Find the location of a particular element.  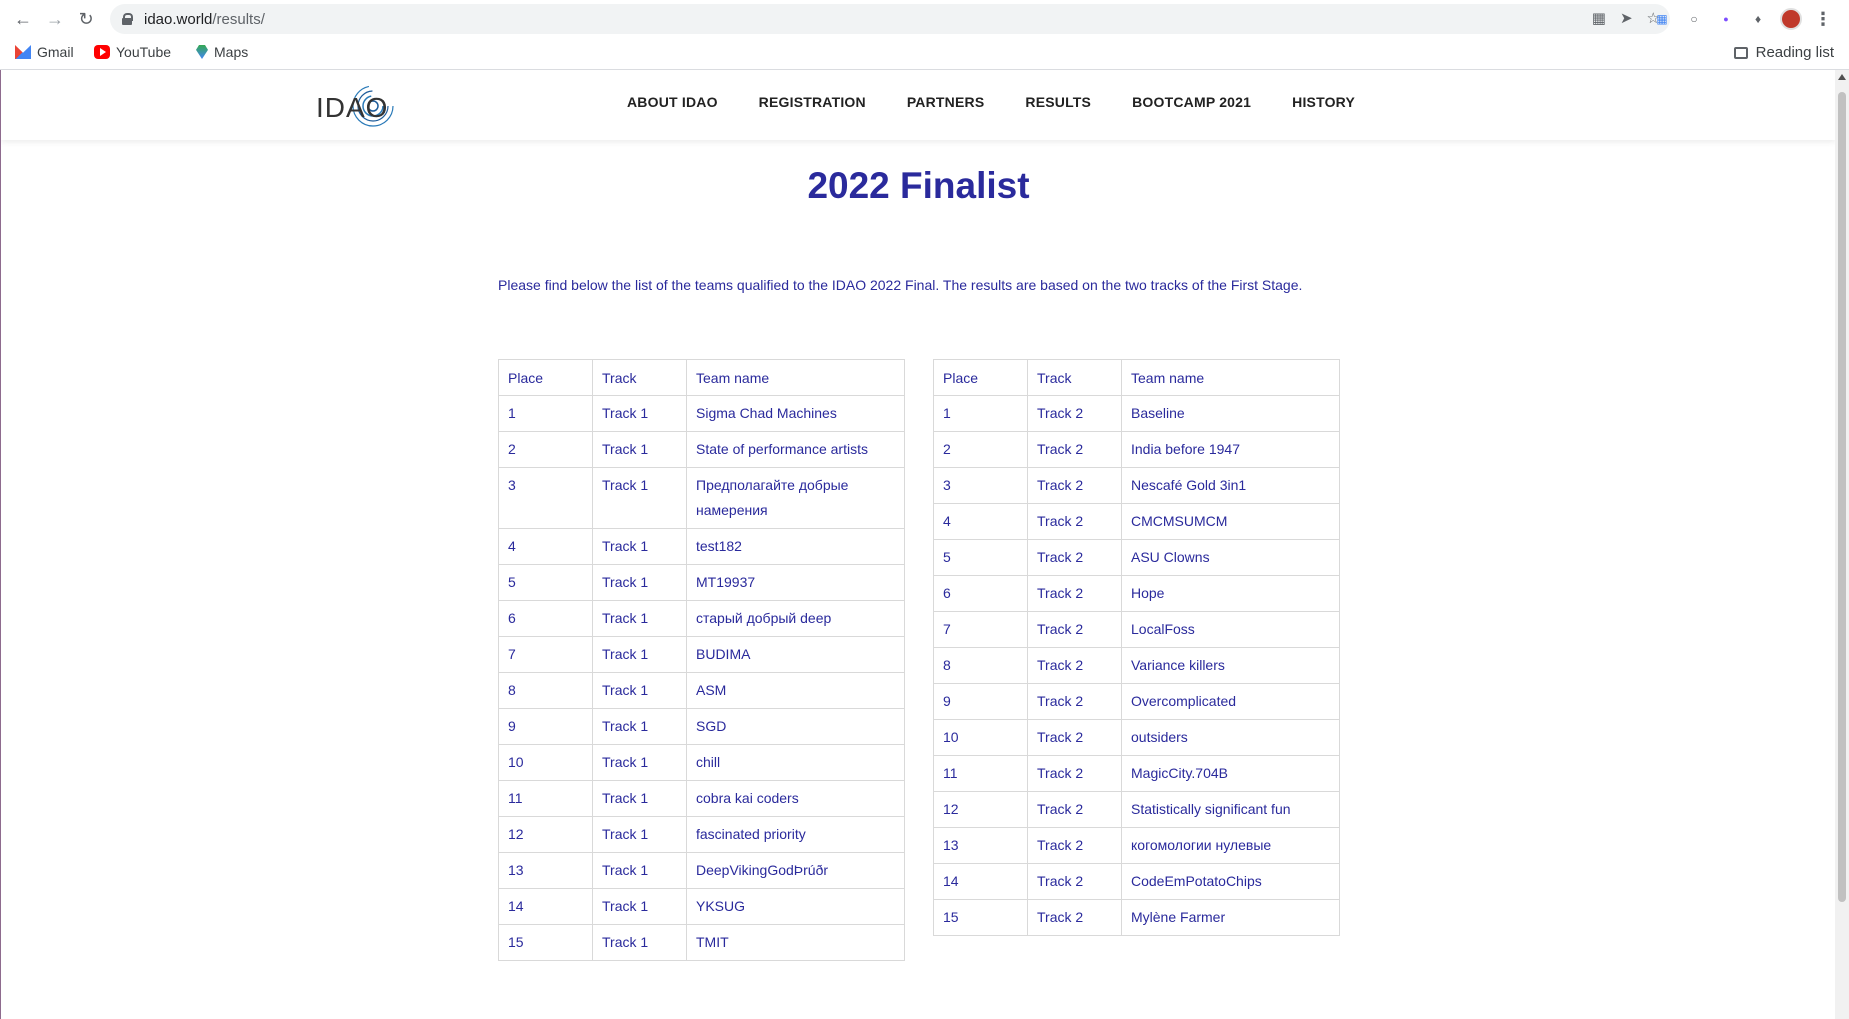

nav-bootcamp-2021: BOOTCAMP 2021 is located at coordinates (1191, 102).